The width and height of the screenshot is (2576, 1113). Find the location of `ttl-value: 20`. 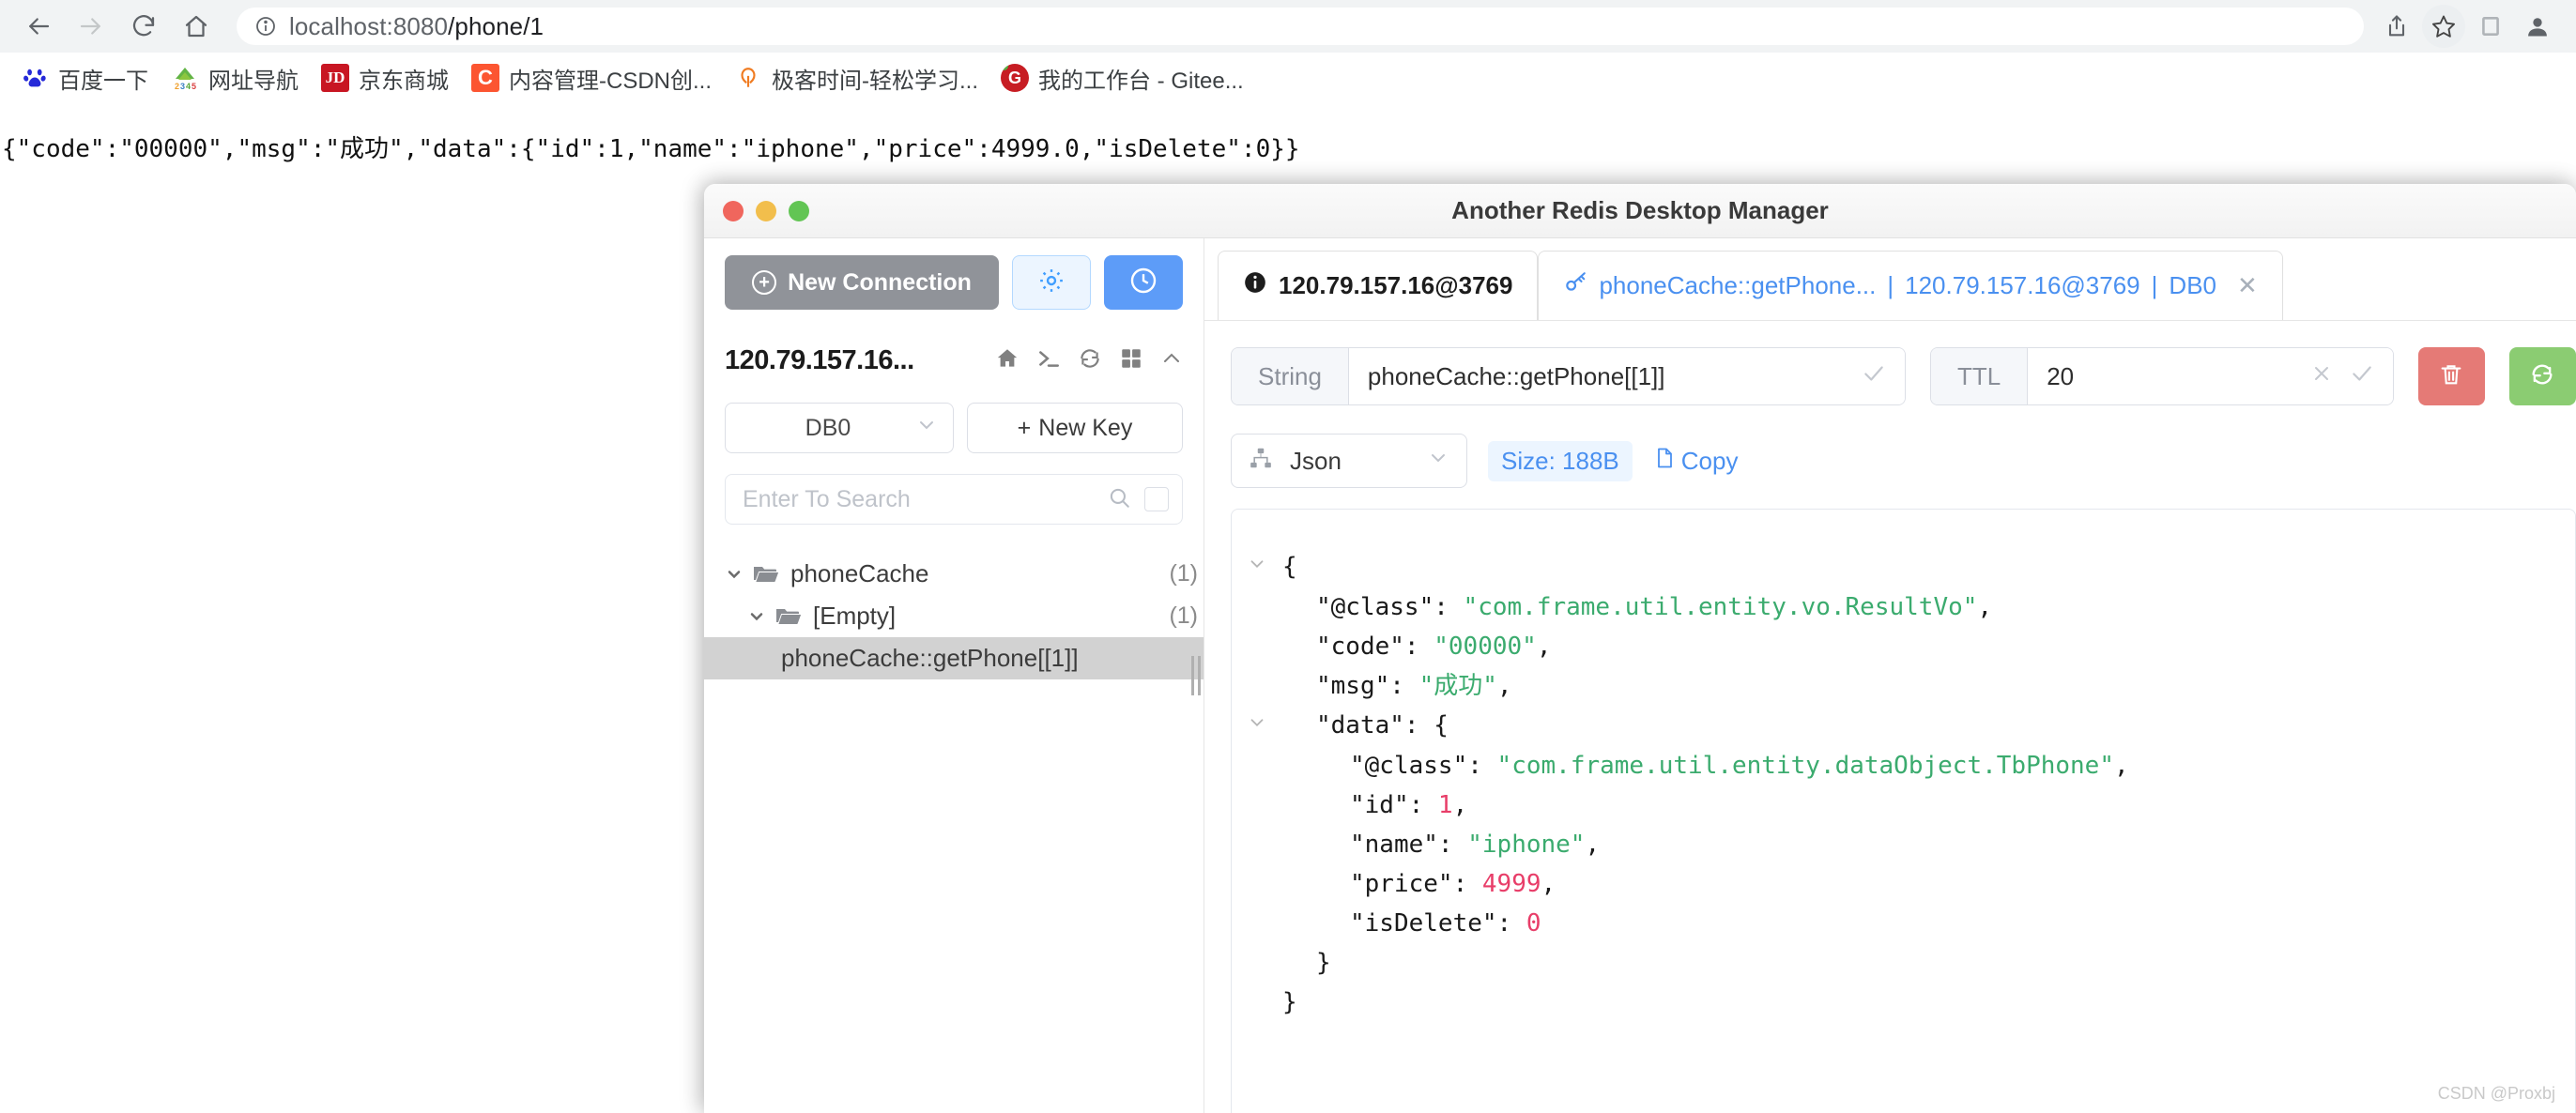

ttl-value: 20 is located at coordinates (2061, 375).